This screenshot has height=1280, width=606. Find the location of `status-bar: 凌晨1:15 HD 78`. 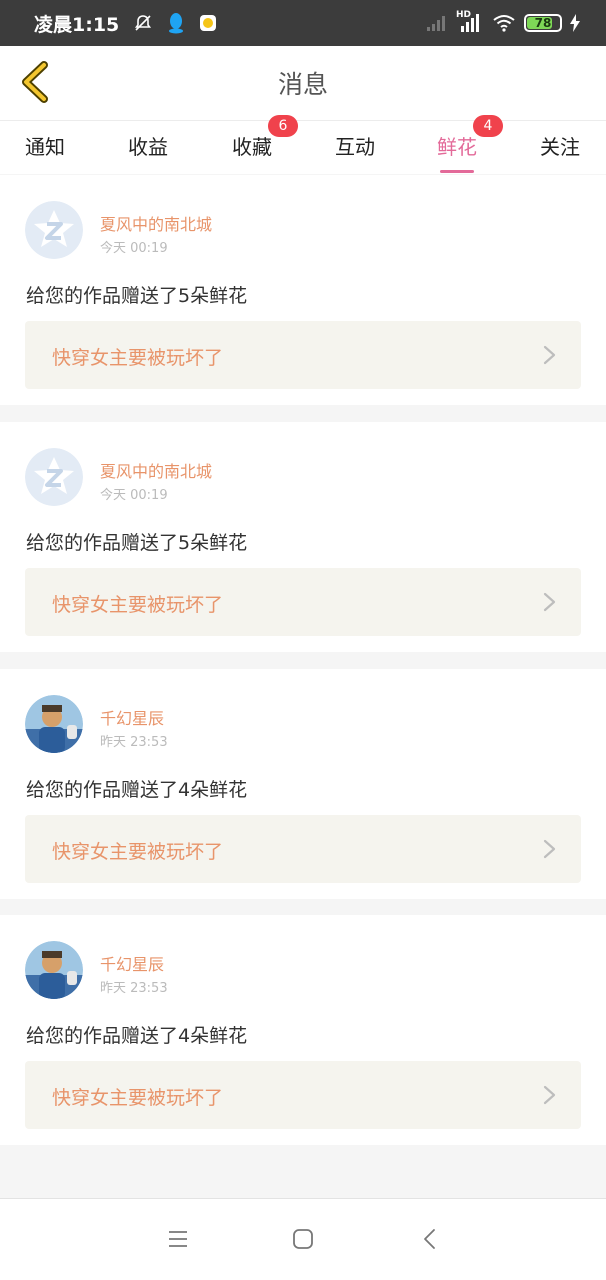

status-bar: 凌晨1:15 HD 78 is located at coordinates (303, 23).